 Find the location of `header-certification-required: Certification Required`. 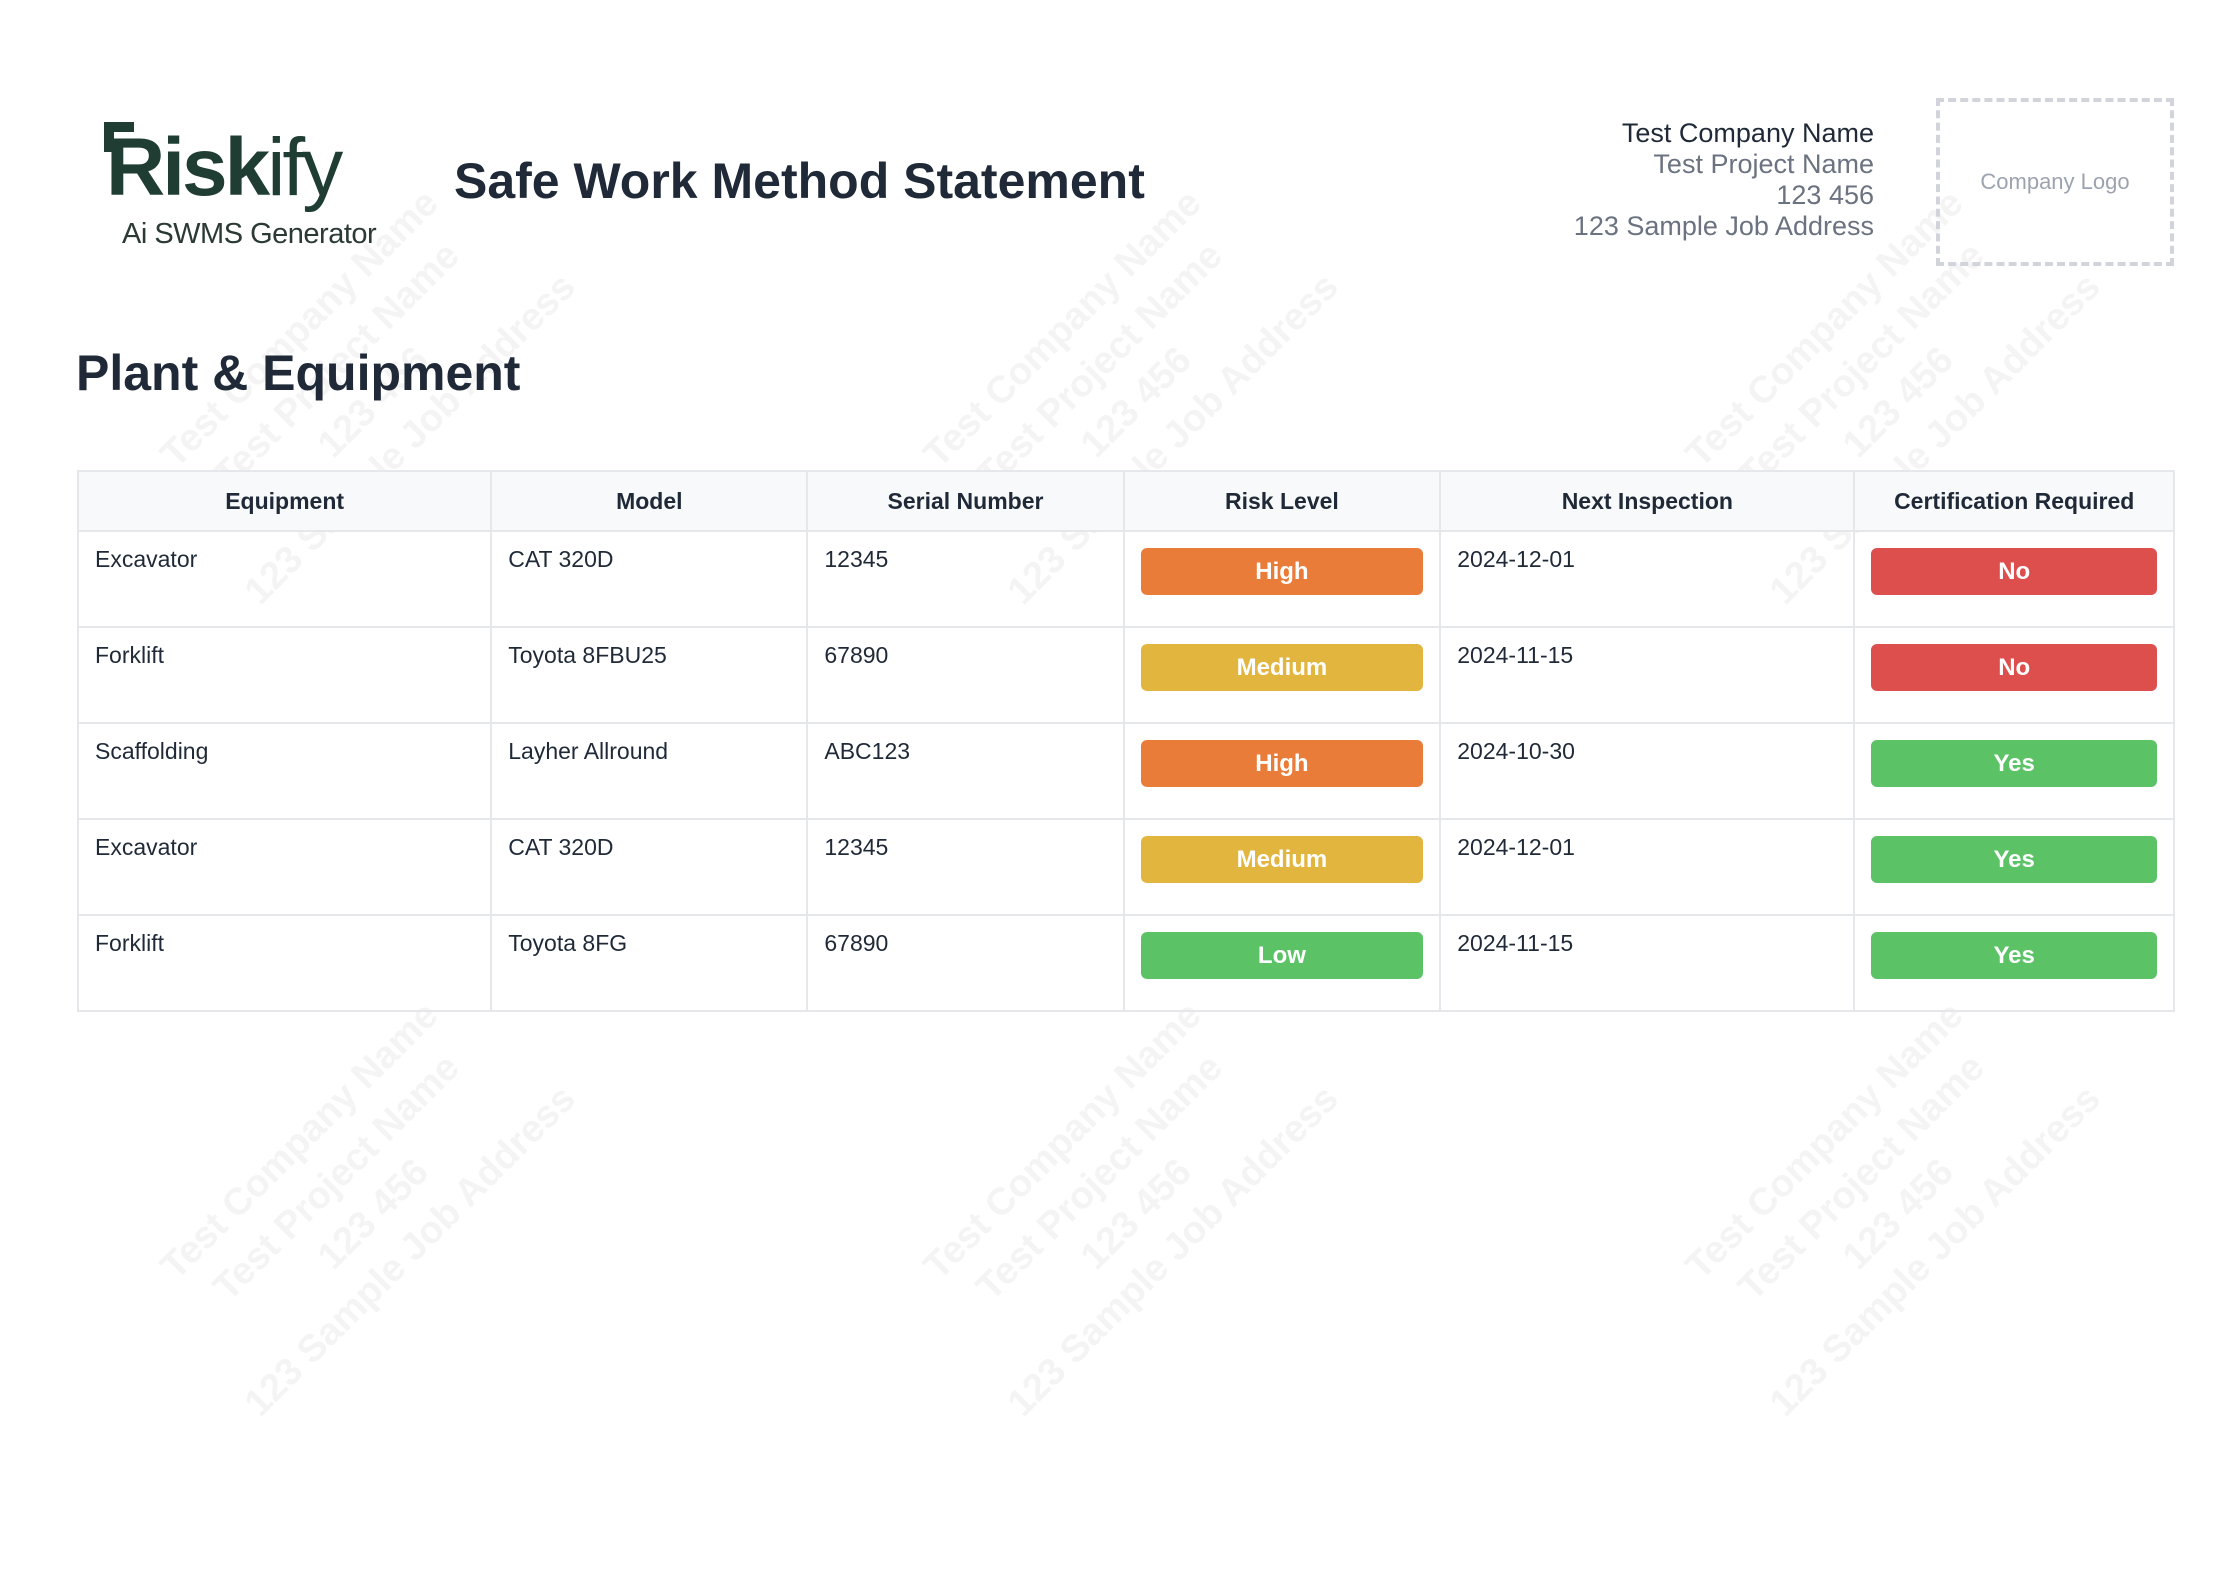

header-certification-required: Certification Required is located at coordinates (2014, 501).